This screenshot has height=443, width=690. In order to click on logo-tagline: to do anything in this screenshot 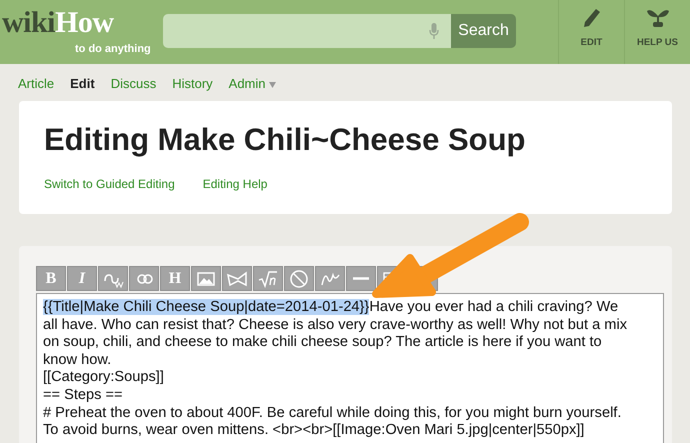, I will do `click(113, 49)`.